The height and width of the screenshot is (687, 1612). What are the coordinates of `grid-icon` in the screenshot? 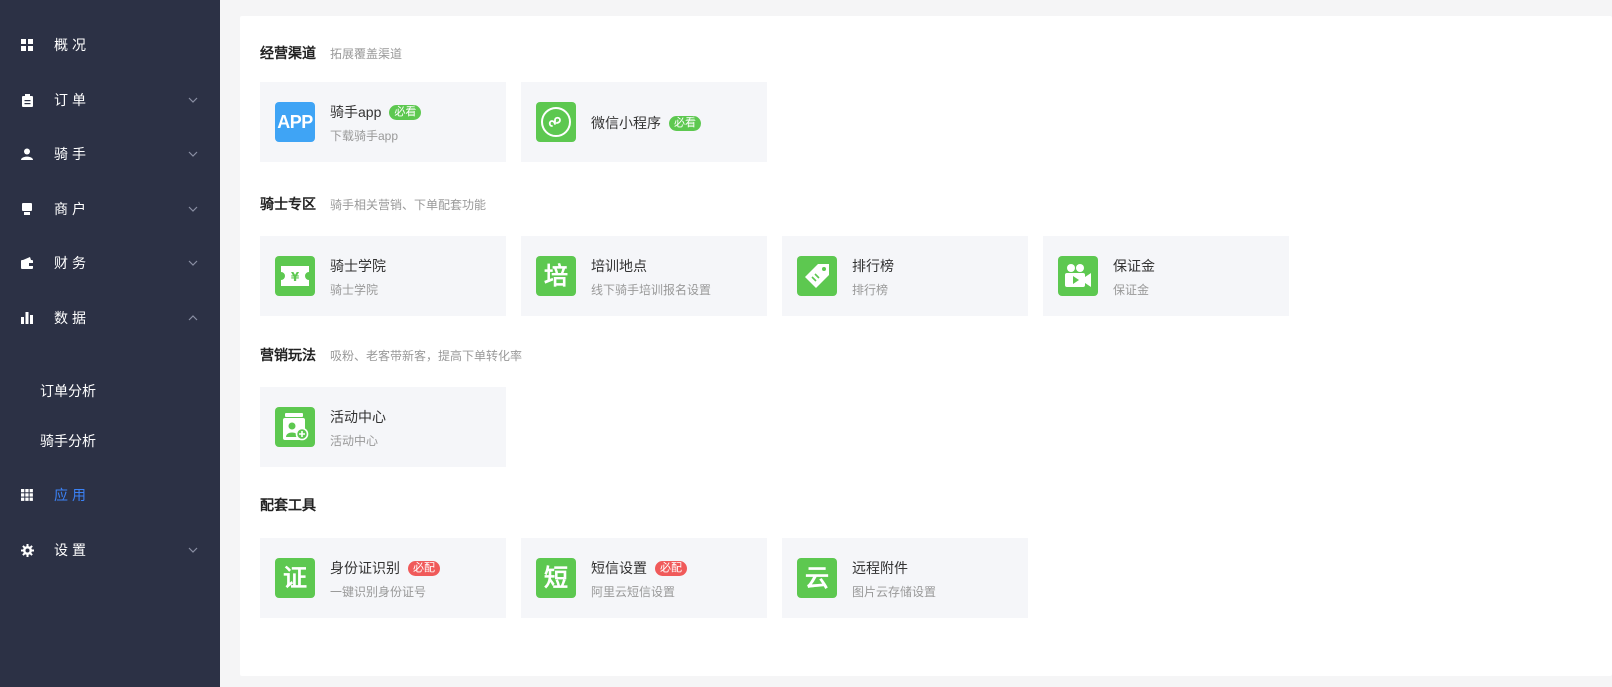 It's located at (27, 45).